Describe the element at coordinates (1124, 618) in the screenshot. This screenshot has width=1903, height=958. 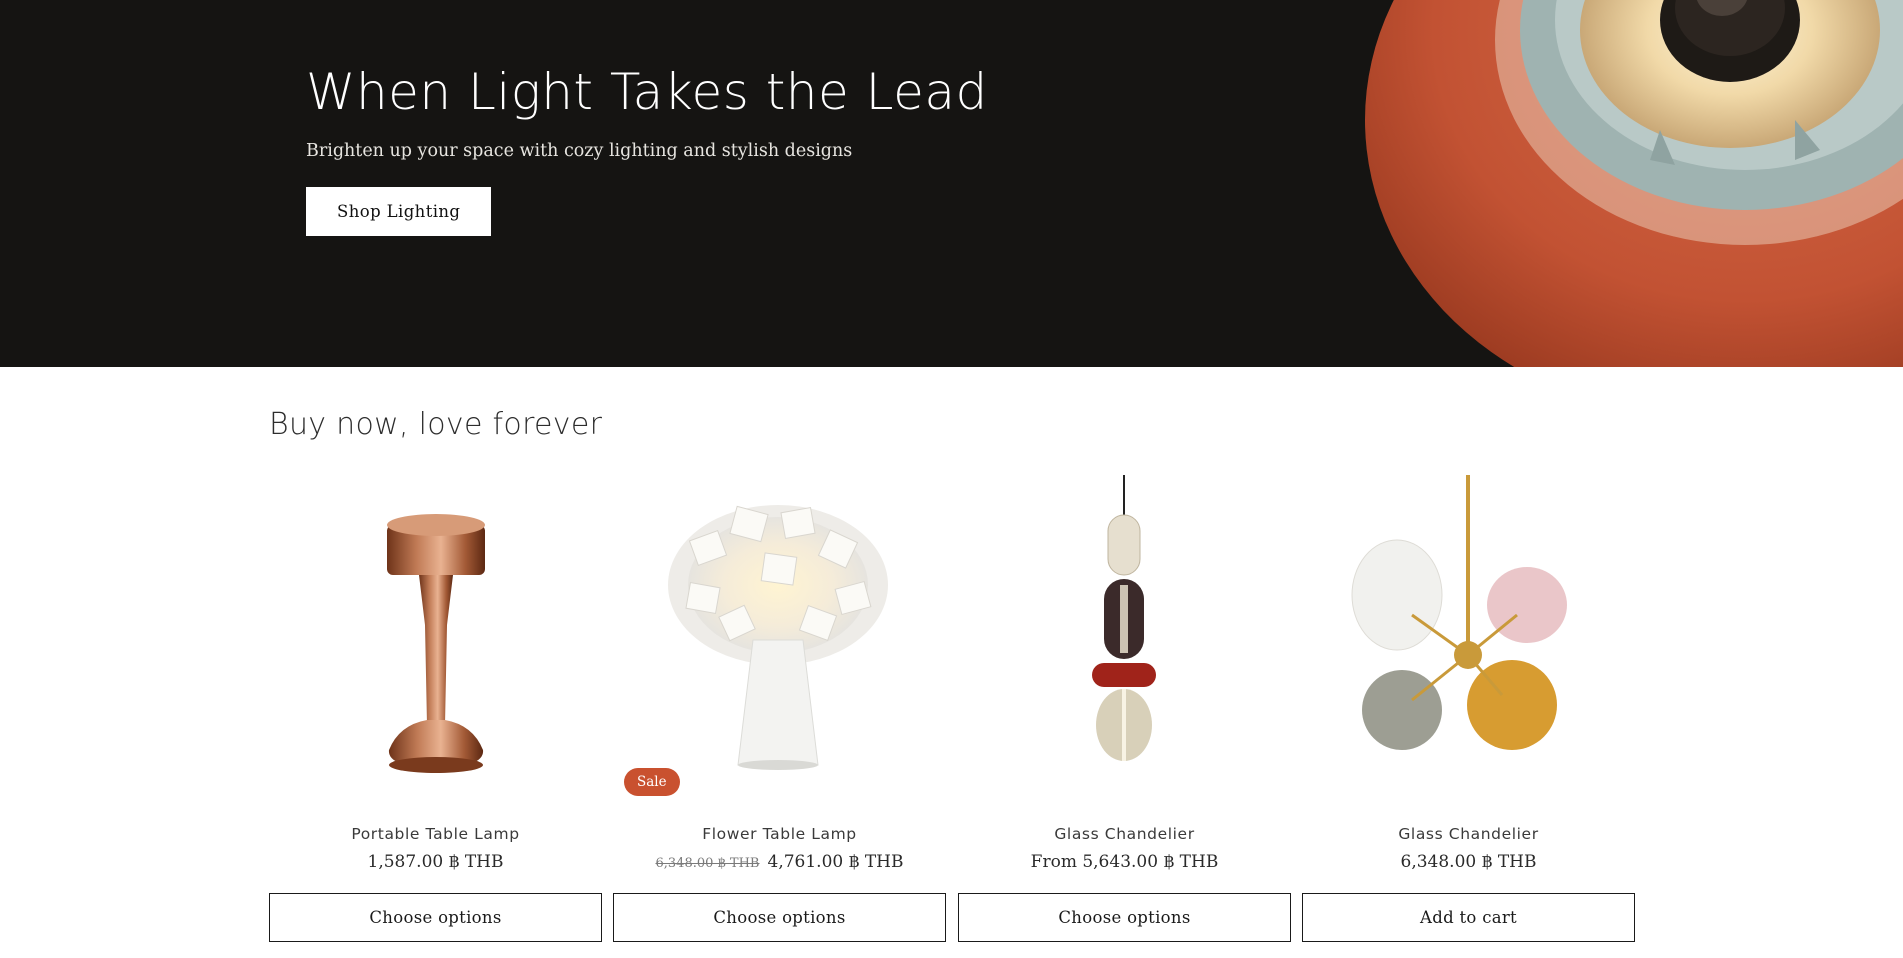
I see `stacked-glass-pendant-image` at that location.